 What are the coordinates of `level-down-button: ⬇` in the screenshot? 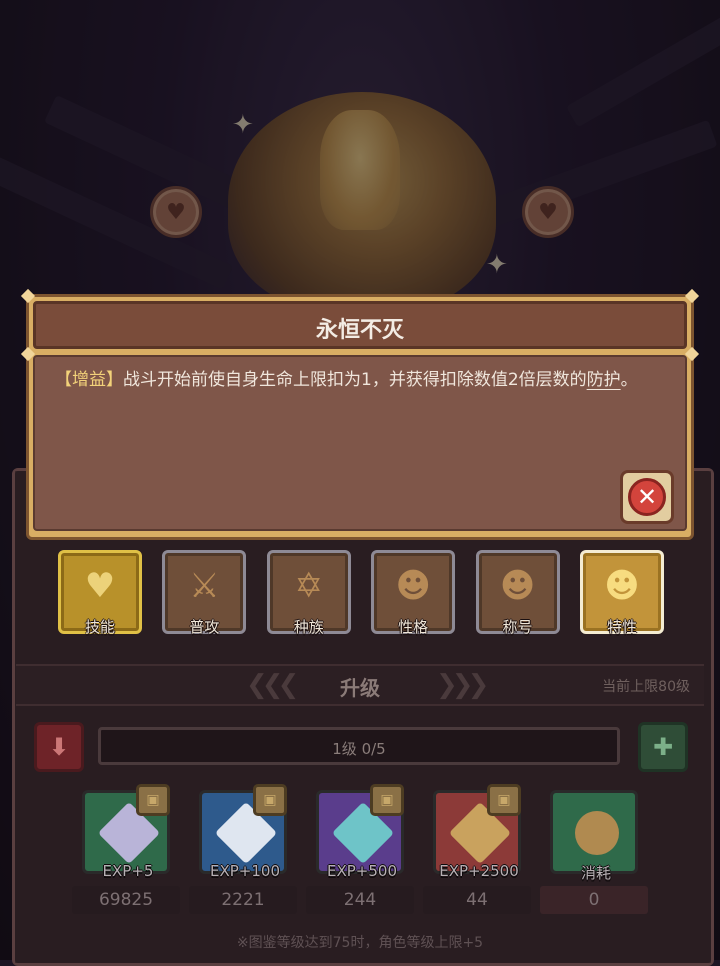 It's located at (59, 747).